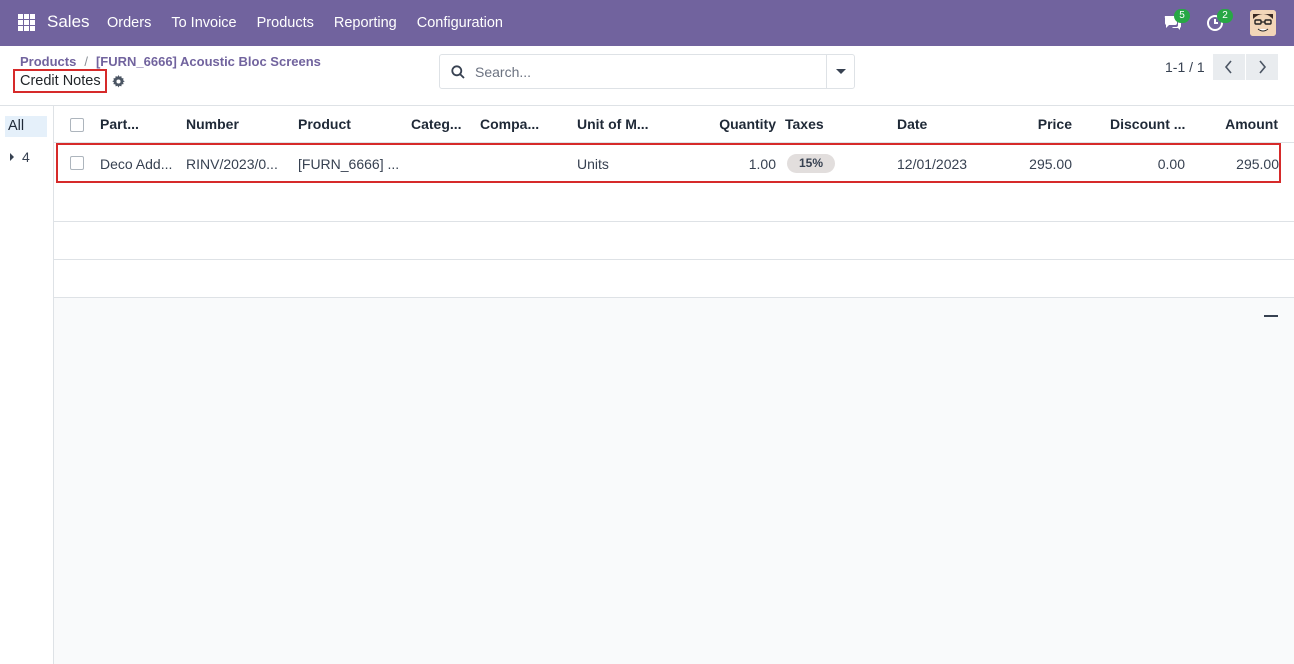  What do you see at coordinates (804, 124) in the screenshot?
I see `column-header-taxes: Taxes` at bounding box center [804, 124].